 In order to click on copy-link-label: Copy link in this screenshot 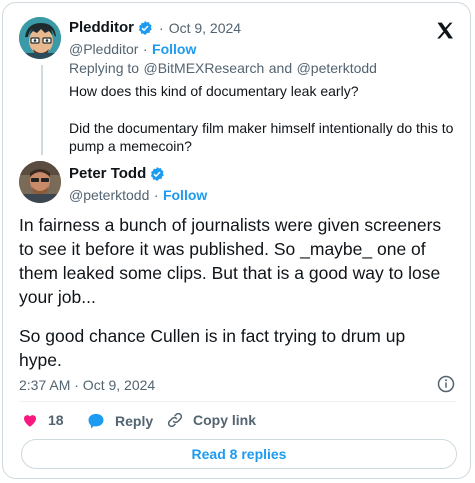, I will do `click(225, 420)`.